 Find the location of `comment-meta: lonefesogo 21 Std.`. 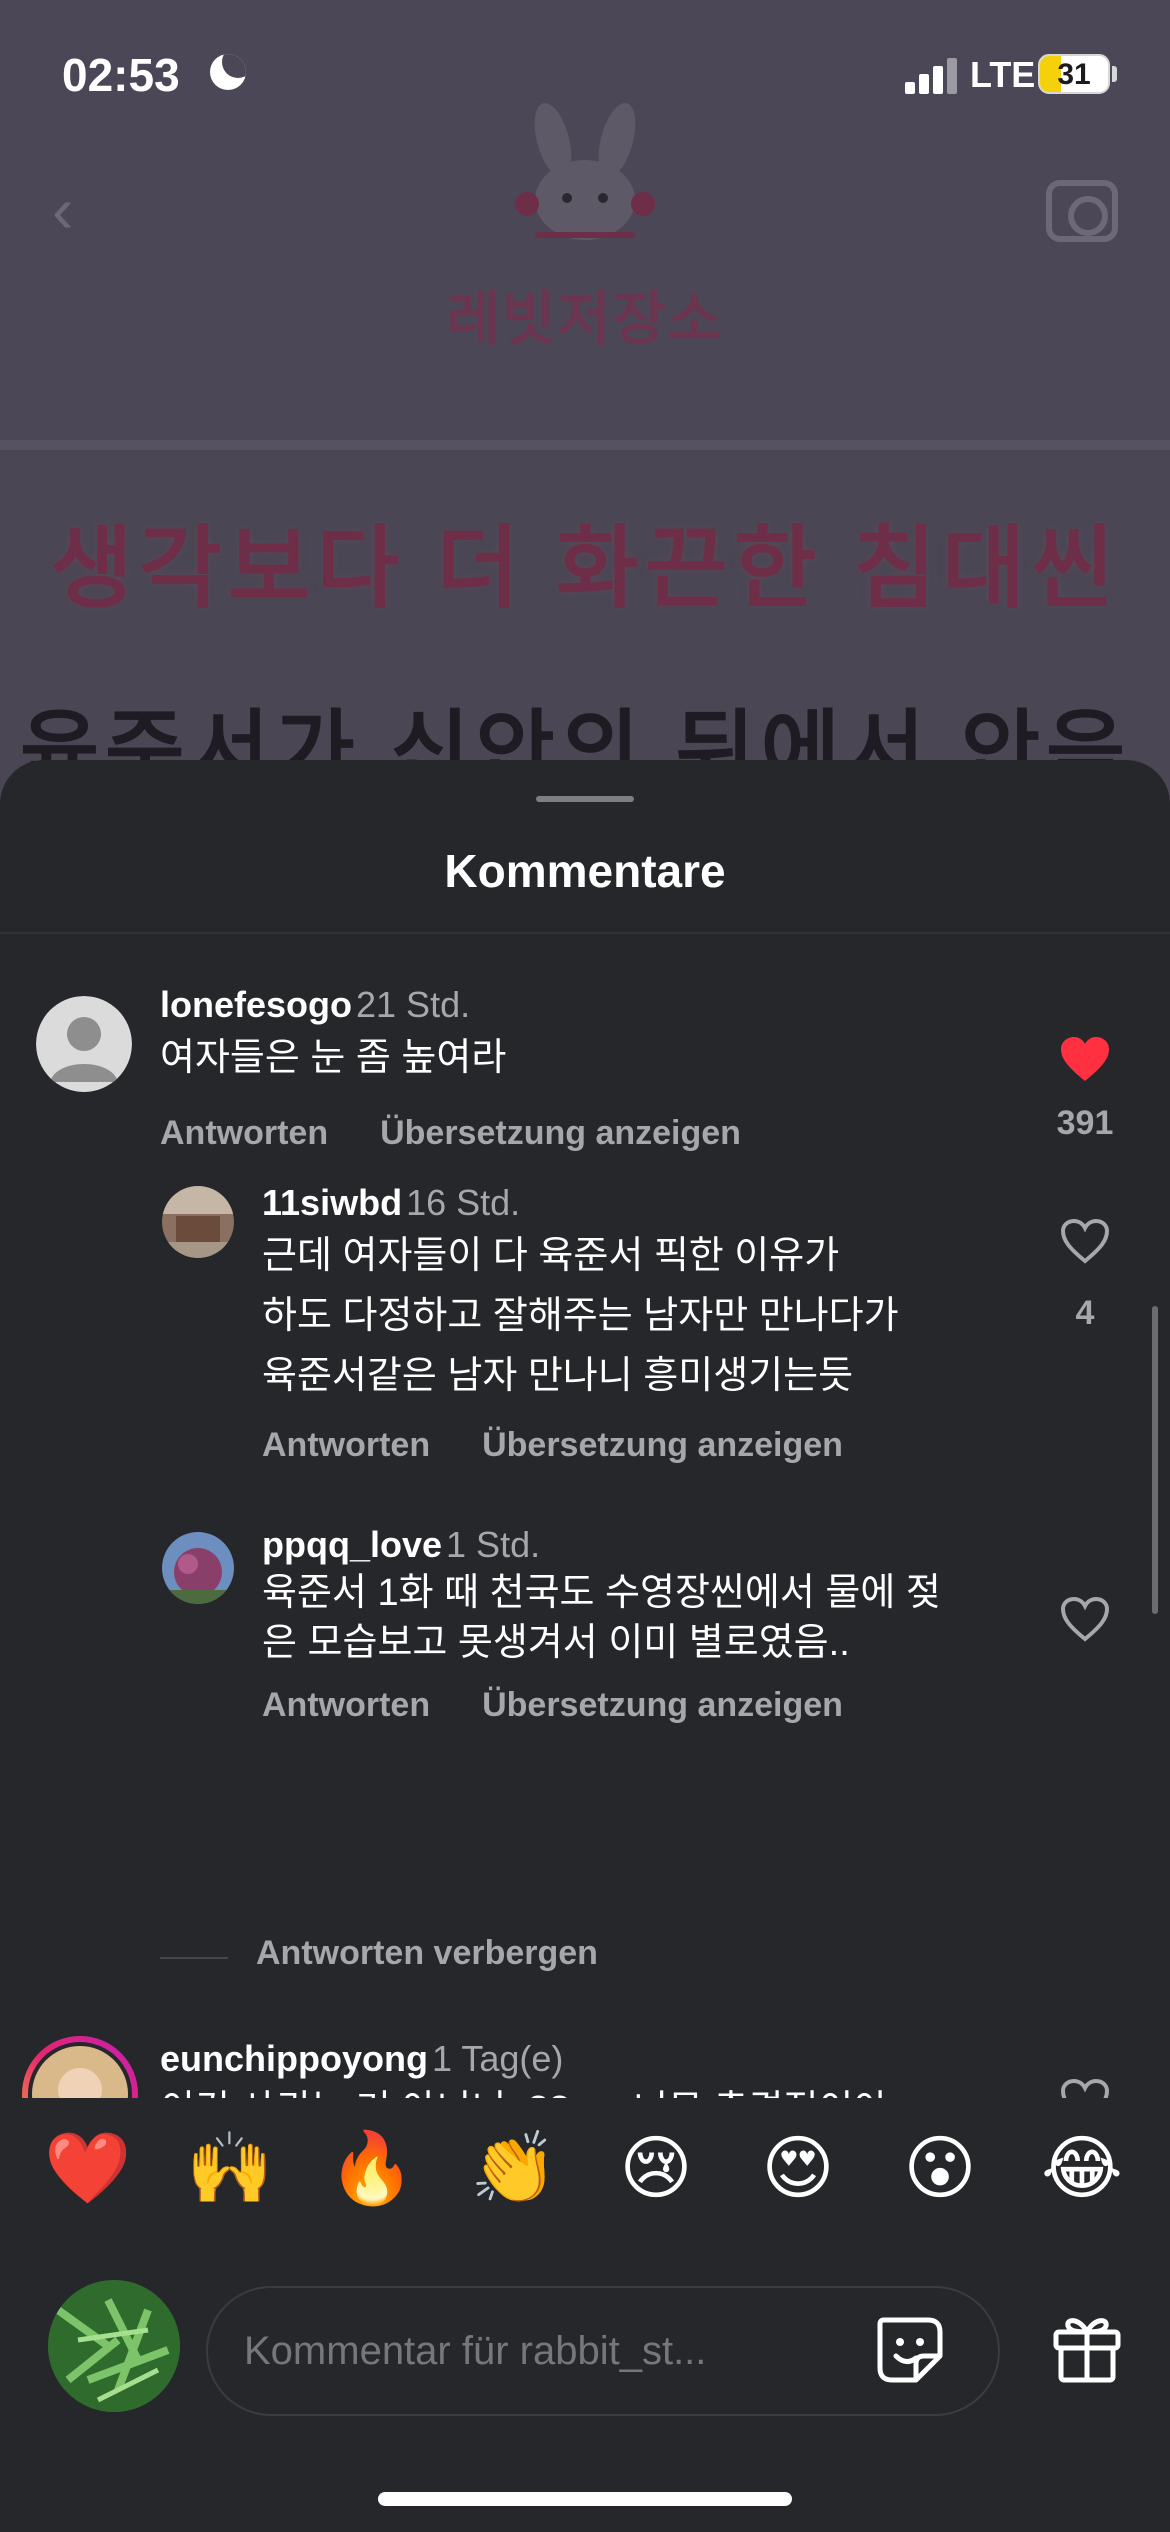

comment-meta: lonefesogo 21 Std. is located at coordinates (315, 1005).